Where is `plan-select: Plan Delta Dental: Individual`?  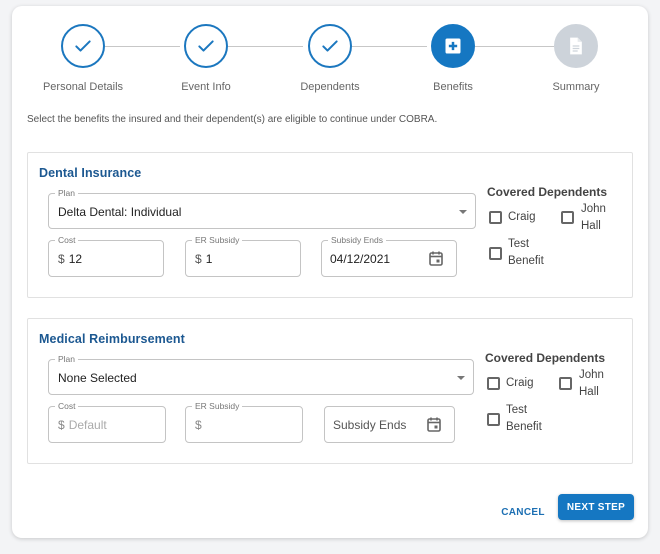
plan-select: Plan Delta Dental: Individual is located at coordinates (262, 208).